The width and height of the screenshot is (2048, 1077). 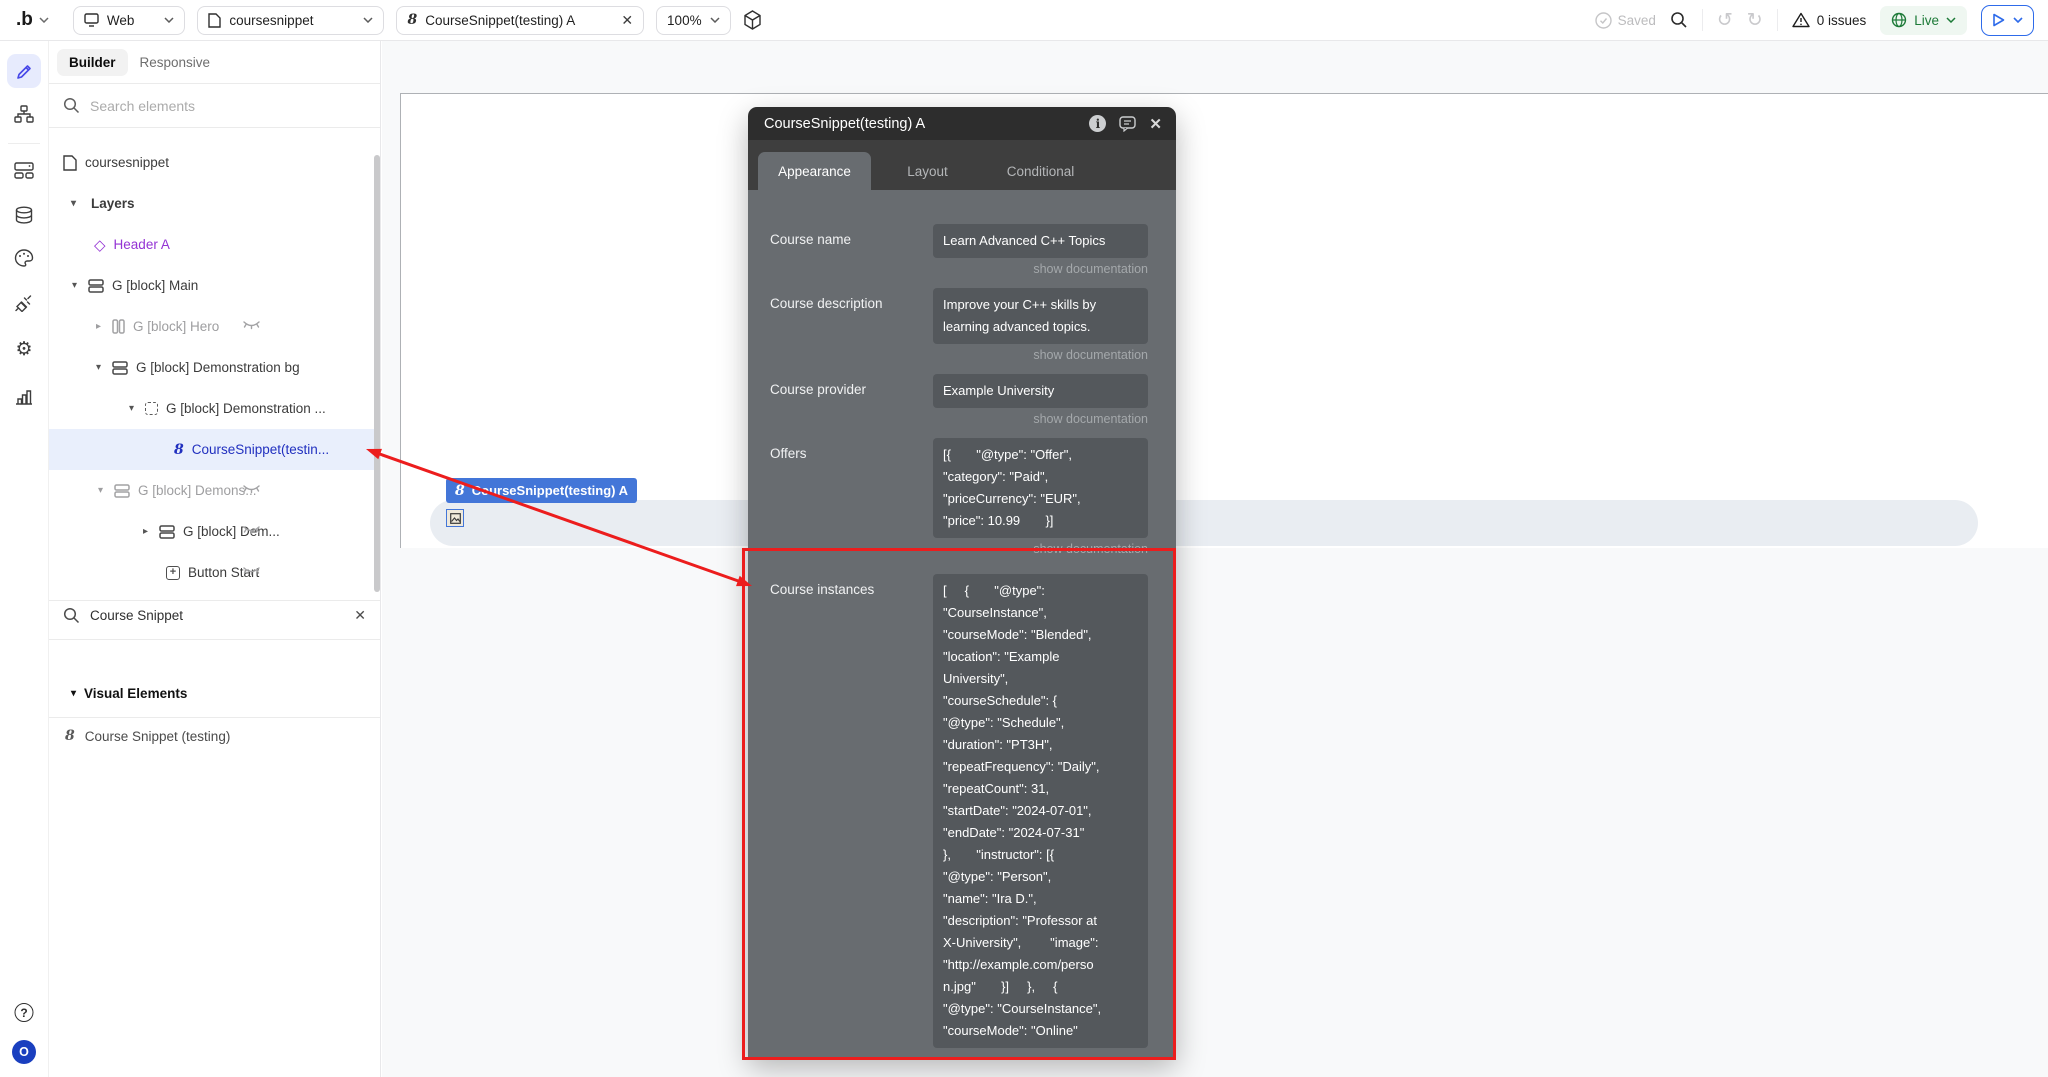 What do you see at coordinates (1999, 20) in the screenshot?
I see `play-icon` at bounding box center [1999, 20].